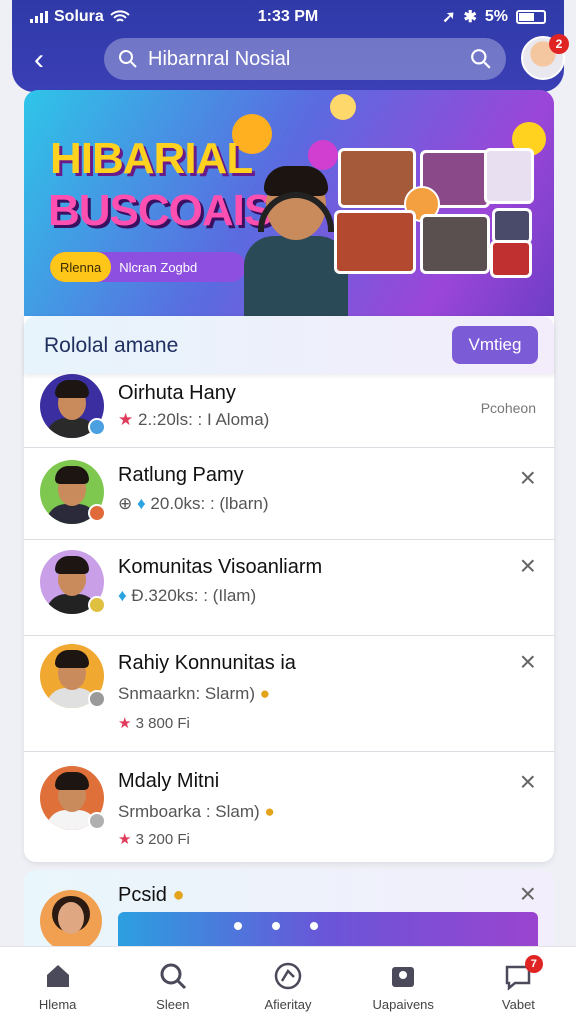 The height and width of the screenshot is (1024, 576). I want to click on item-meta: ⊕ ♦ 20.0ks: : (lbarn), so click(193, 503).